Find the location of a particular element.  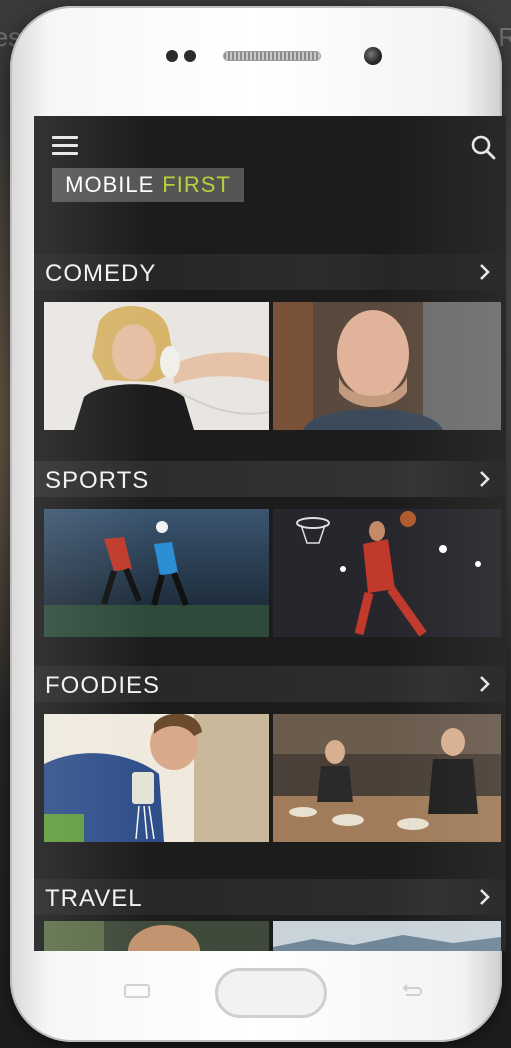

front-camera is located at coordinates (373, 56).